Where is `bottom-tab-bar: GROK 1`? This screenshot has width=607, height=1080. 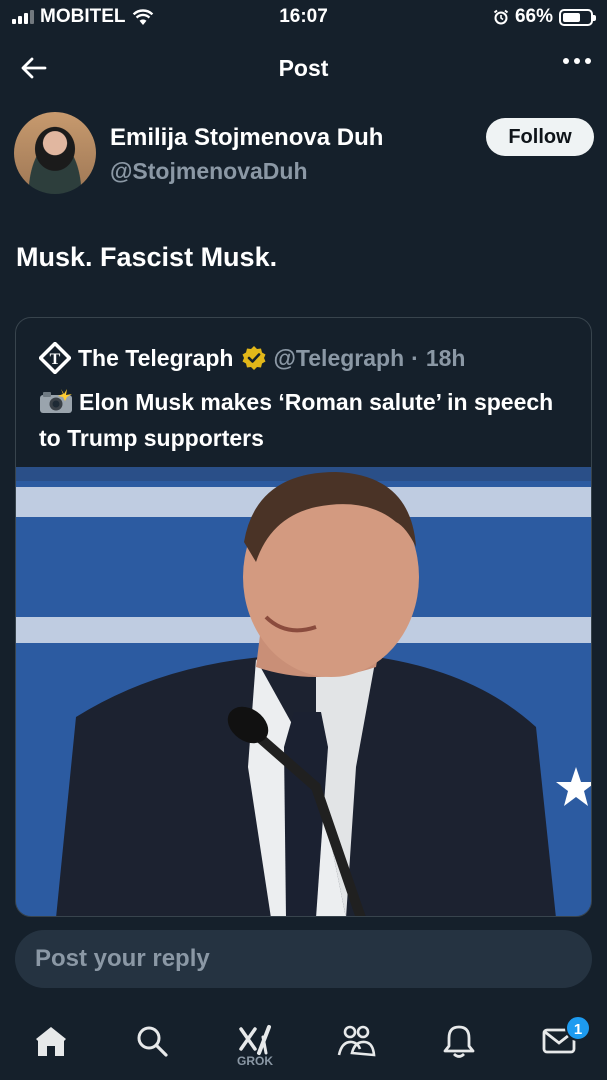
bottom-tab-bar: GROK 1 is located at coordinates (303, 1042).